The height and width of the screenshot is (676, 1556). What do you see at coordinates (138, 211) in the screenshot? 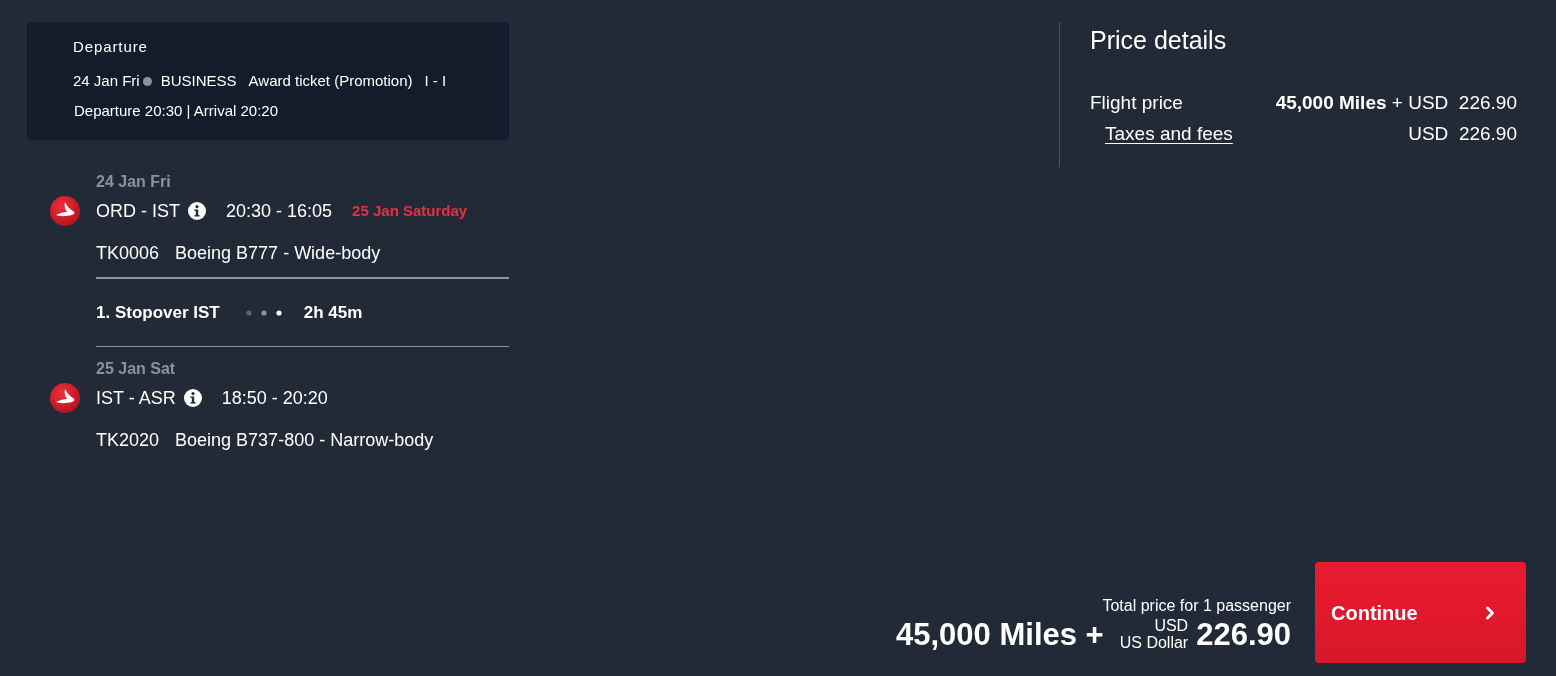
I see `flight-route: ORD - IST` at bounding box center [138, 211].